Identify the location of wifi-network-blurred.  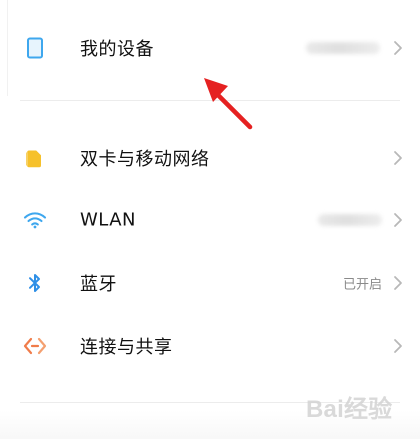
(350, 220).